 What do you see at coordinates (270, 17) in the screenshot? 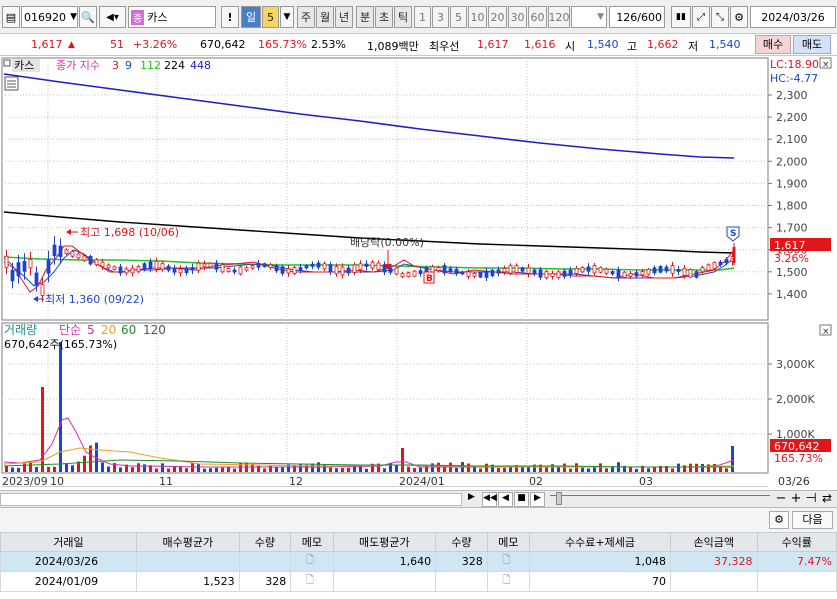
I see `period-multiplier-field: 5` at bounding box center [270, 17].